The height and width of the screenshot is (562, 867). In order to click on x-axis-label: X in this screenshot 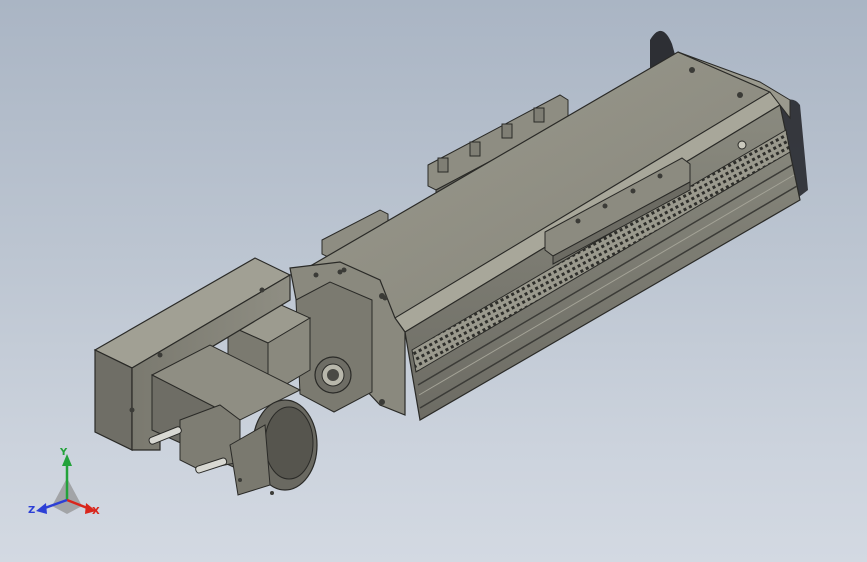, I will do `click(96, 511)`.